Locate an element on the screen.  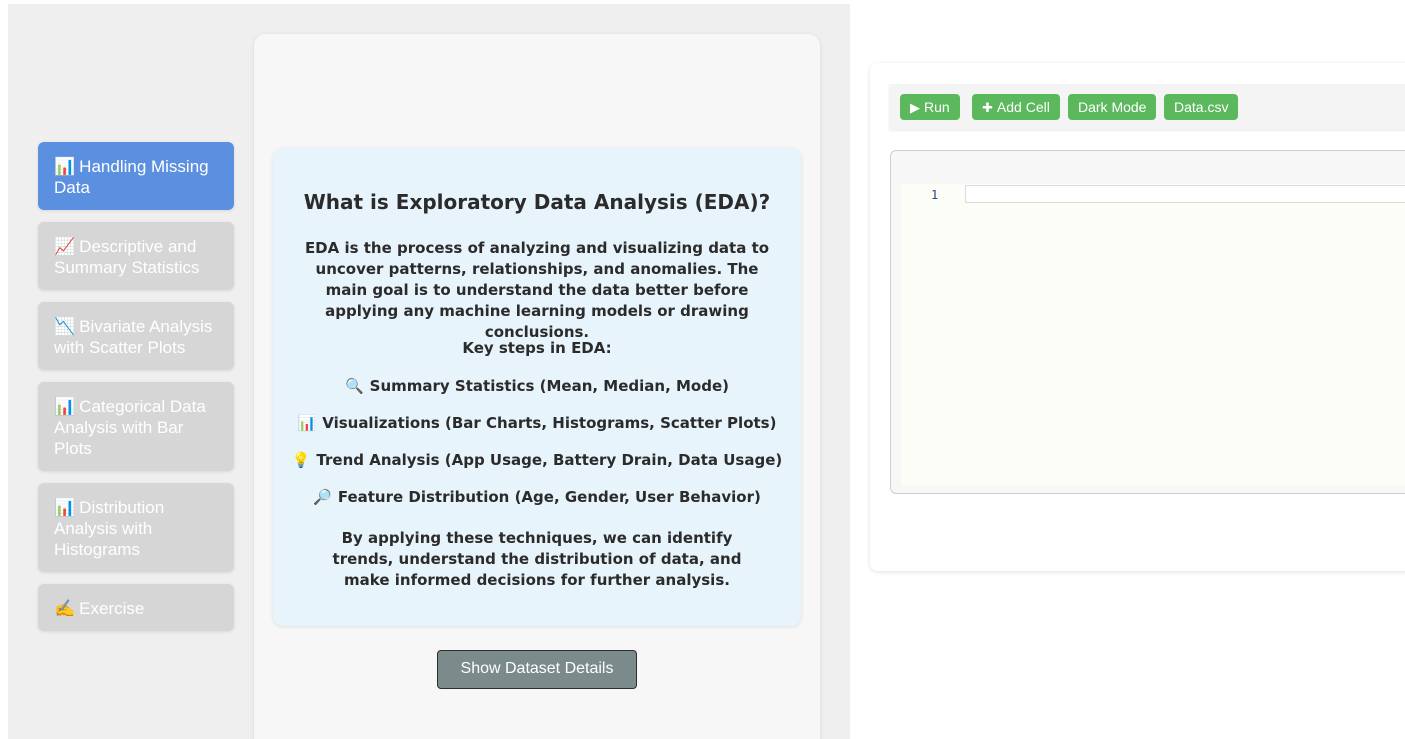
sidebar-item-handling-missing-data: 📊 Handling Missing Data is located at coordinates (136, 176).